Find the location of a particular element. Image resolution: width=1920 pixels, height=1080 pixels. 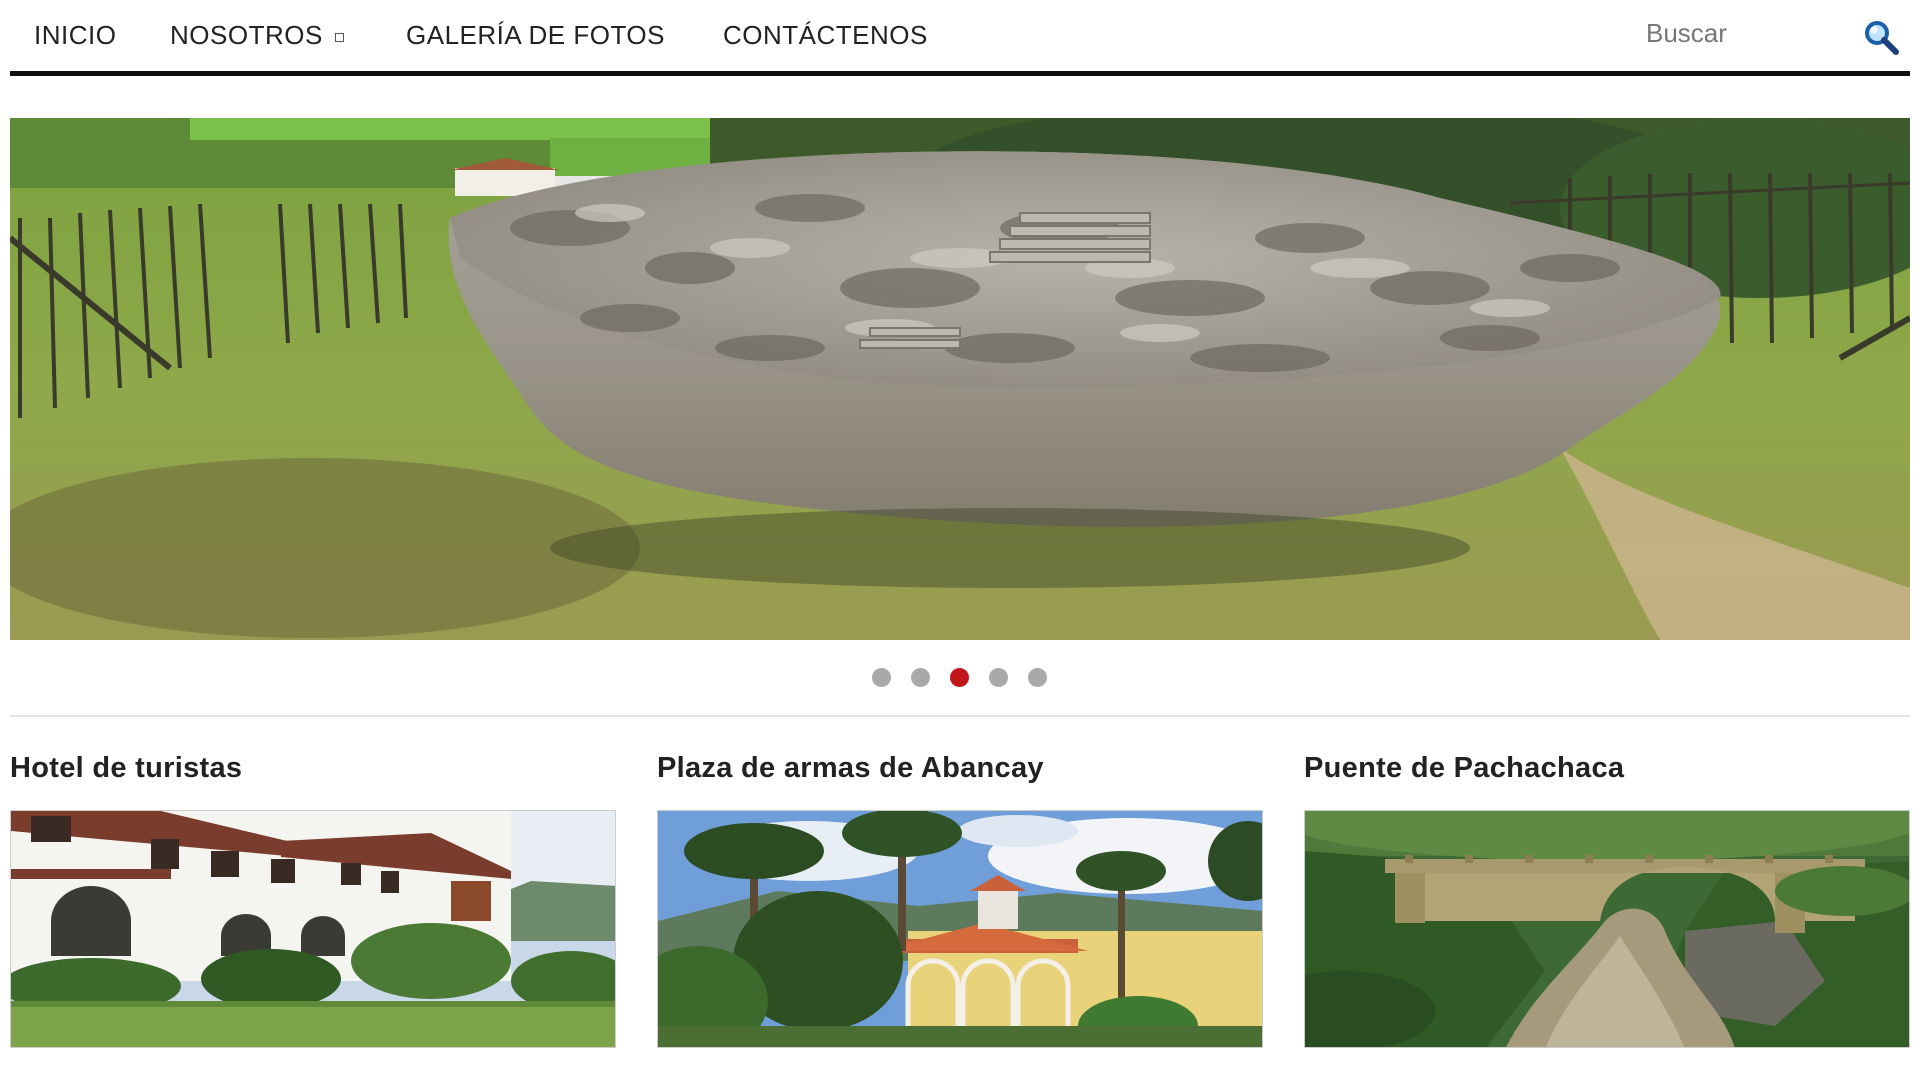

nav-item-label: INICIO is located at coordinates (75, 35).